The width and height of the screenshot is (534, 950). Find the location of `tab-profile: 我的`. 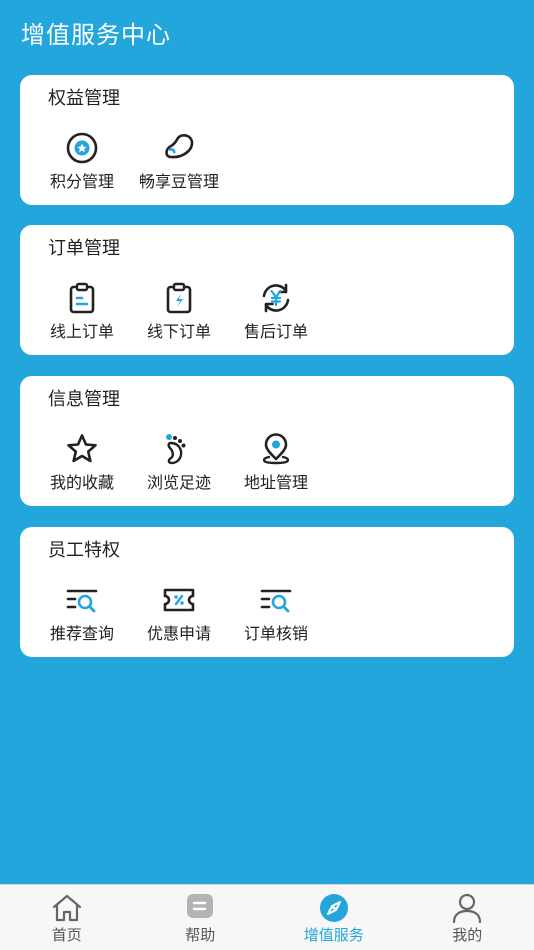

tab-profile: 我的 is located at coordinates (467, 917).